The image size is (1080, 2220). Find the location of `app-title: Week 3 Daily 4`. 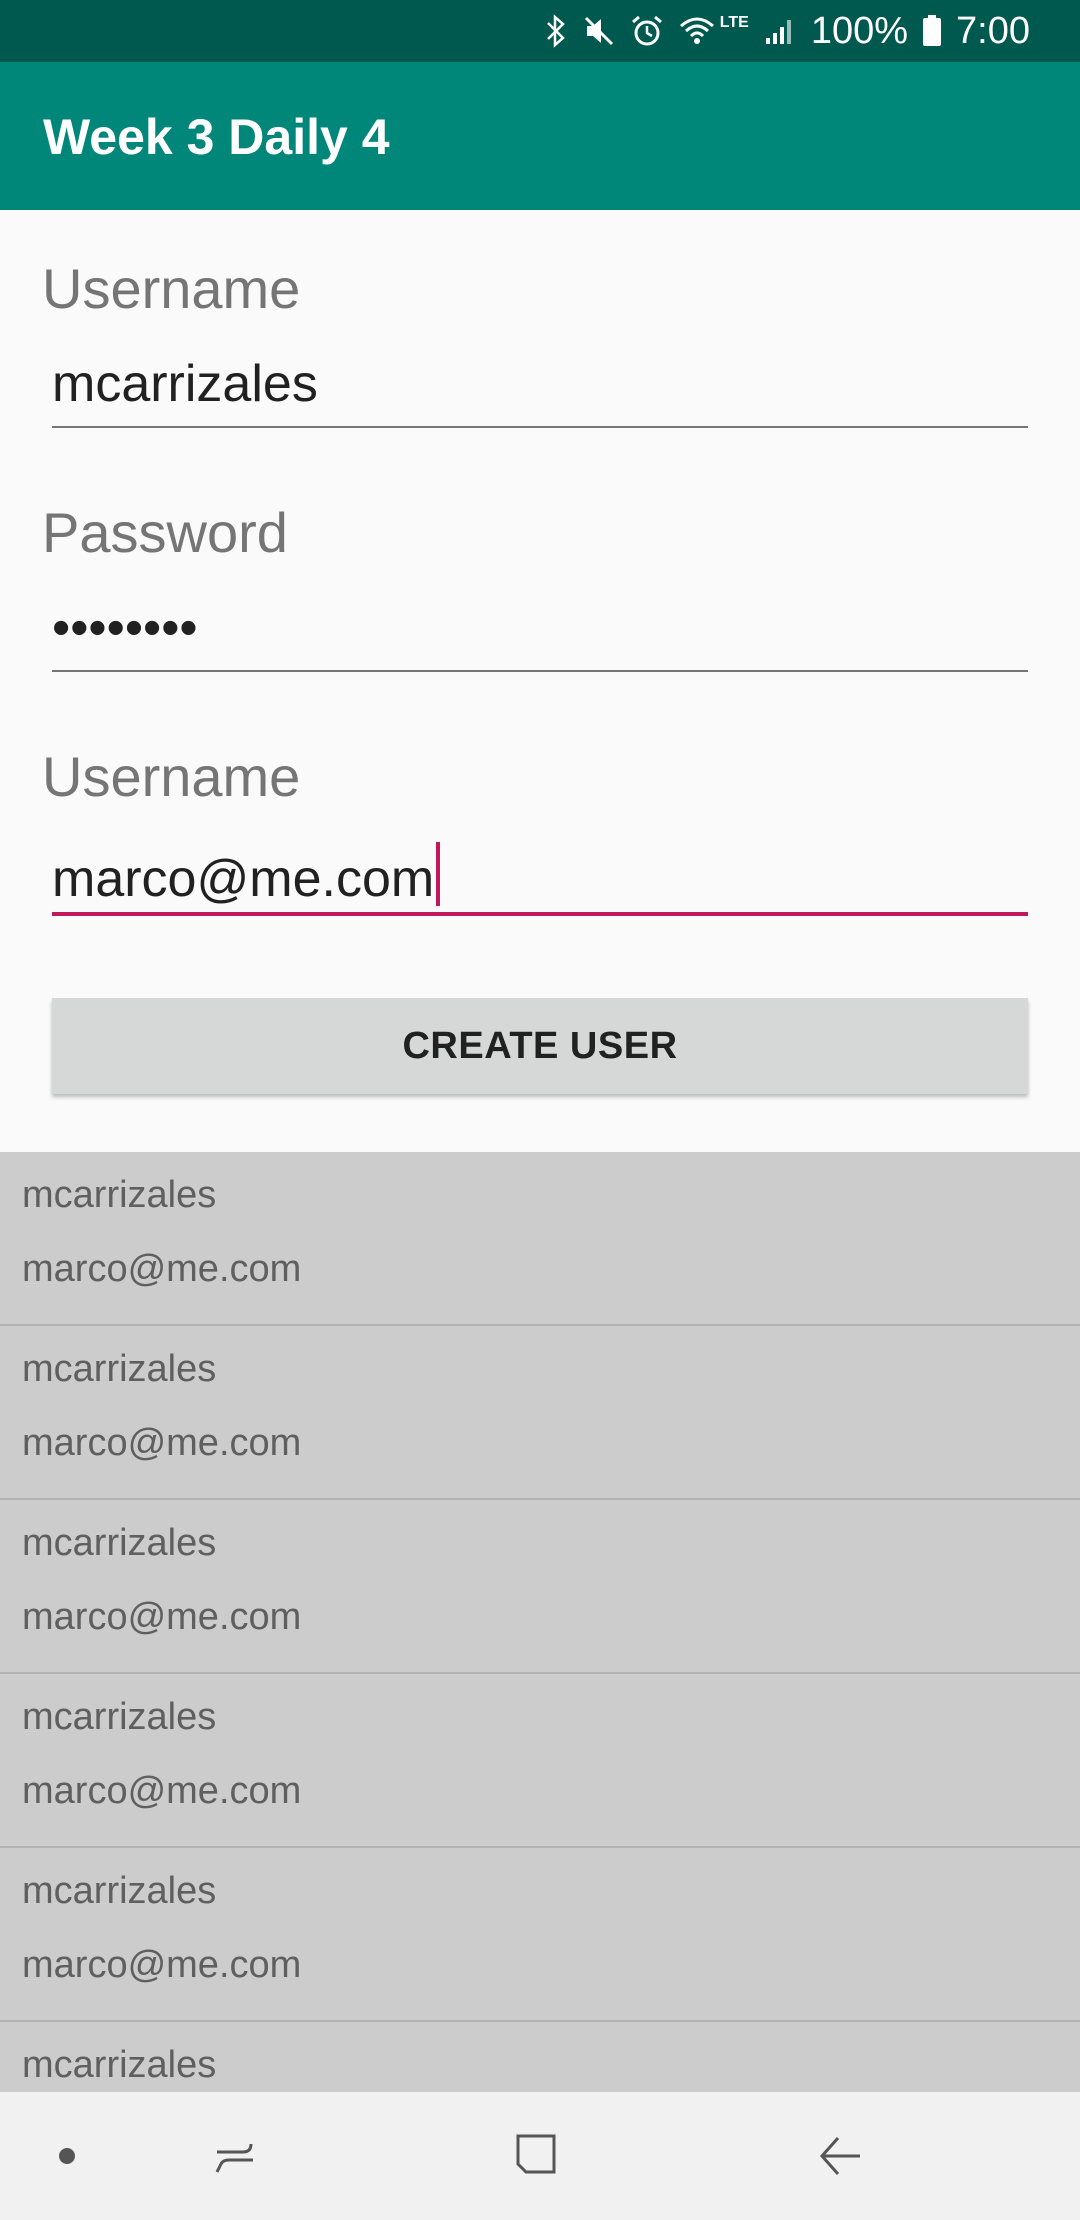

app-title: Week 3 Daily 4 is located at coordinates (216, 137).